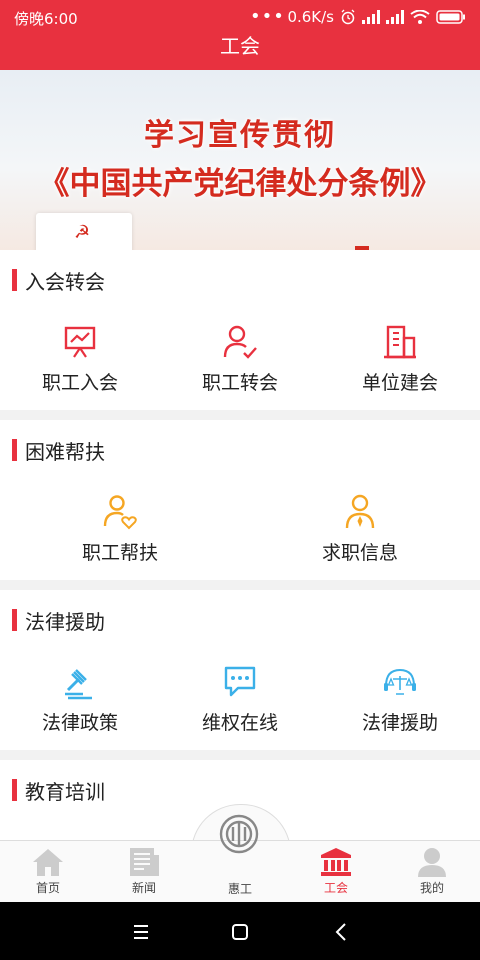 The width and height of the screenshot is (480, 960). Describe the element at coordinates (119, 553) in the screenshot. I see `worker-assistance-label: 职工帮扶` at that location.